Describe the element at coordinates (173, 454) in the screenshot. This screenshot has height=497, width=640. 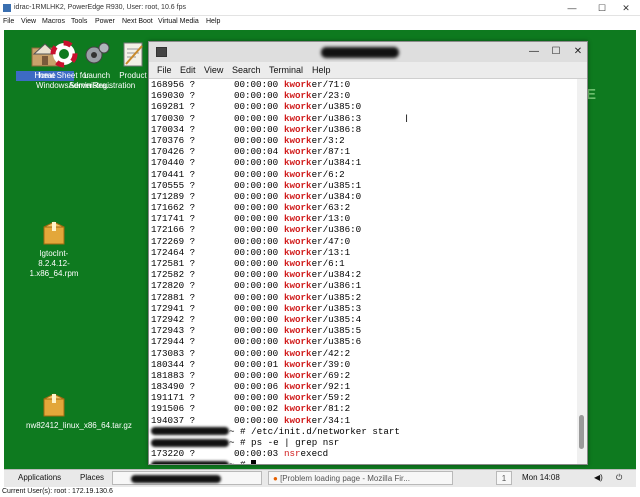
I see `pid-cell: 173220 ?` at that location.